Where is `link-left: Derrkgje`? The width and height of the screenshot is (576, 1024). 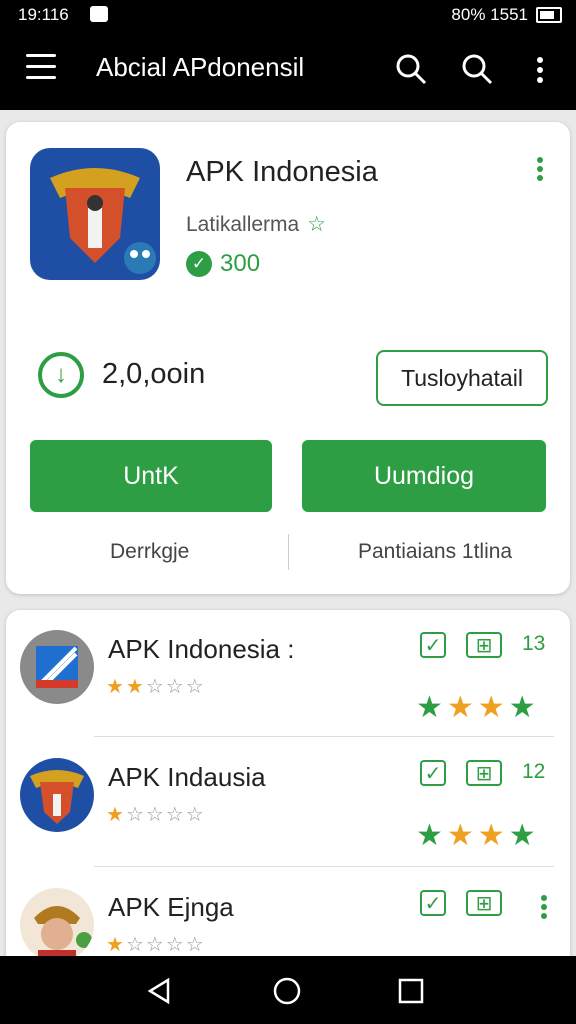 link-left: Derrkgje is located at coordinates (149, 552).